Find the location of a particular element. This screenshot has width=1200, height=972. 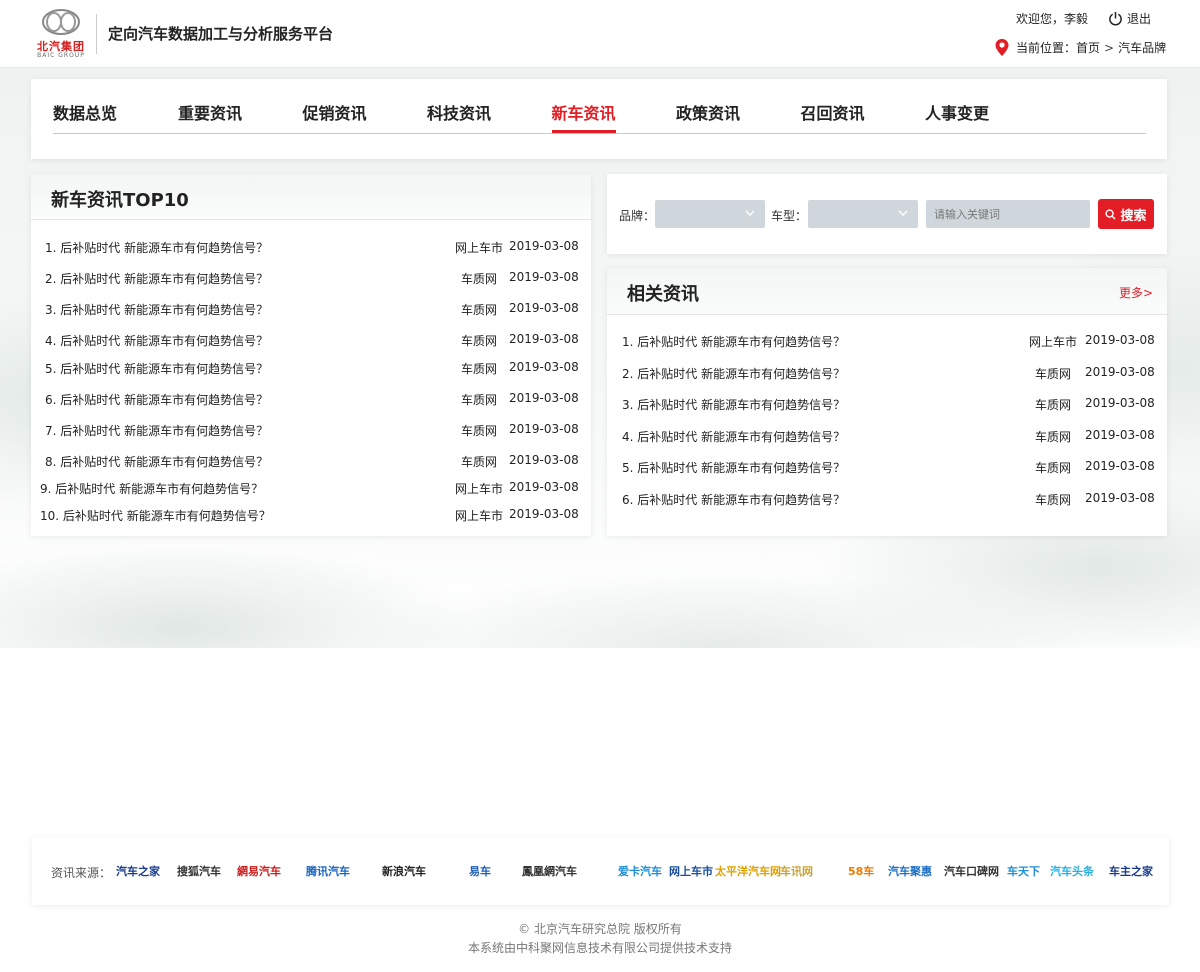

source-logo: 易车 is located at coordinates (480, 871).